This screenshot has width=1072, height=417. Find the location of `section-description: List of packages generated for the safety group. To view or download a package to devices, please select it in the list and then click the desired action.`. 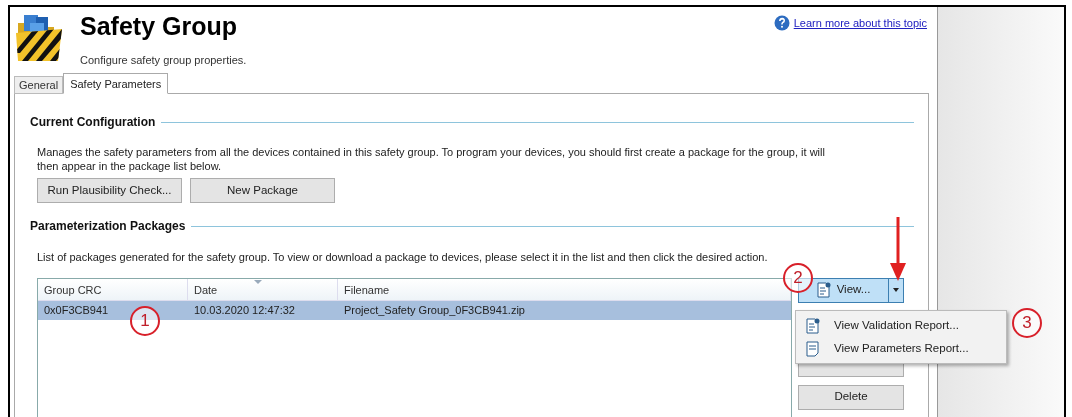

section-description: List of packages generated for the safety group. To view or download a package to devices, please select it in the list and then click the desired action. is located at coordinates (402, 257).